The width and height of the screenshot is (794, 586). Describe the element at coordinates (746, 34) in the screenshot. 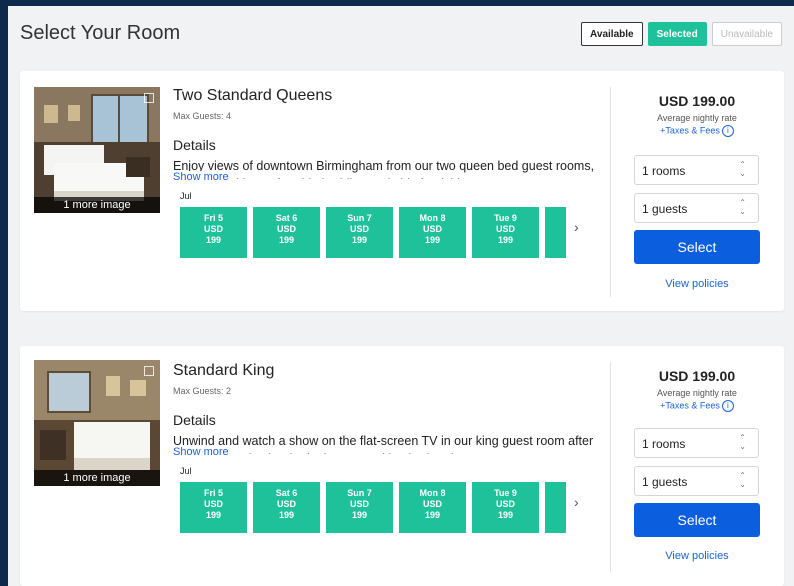

I see `legend-unavailable: Unavailable` at that location.